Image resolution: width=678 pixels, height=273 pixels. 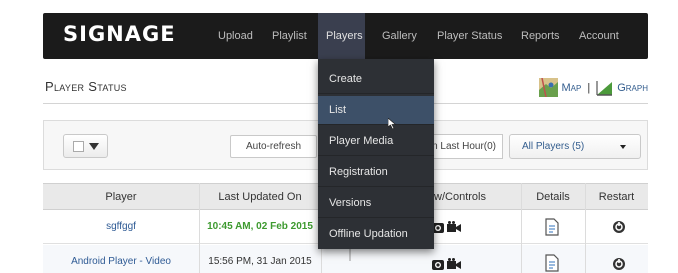 What do you see at coordinates (599, 36) in the screenshot?
I see `nav-account: Account` at bounding box center [599, 36].